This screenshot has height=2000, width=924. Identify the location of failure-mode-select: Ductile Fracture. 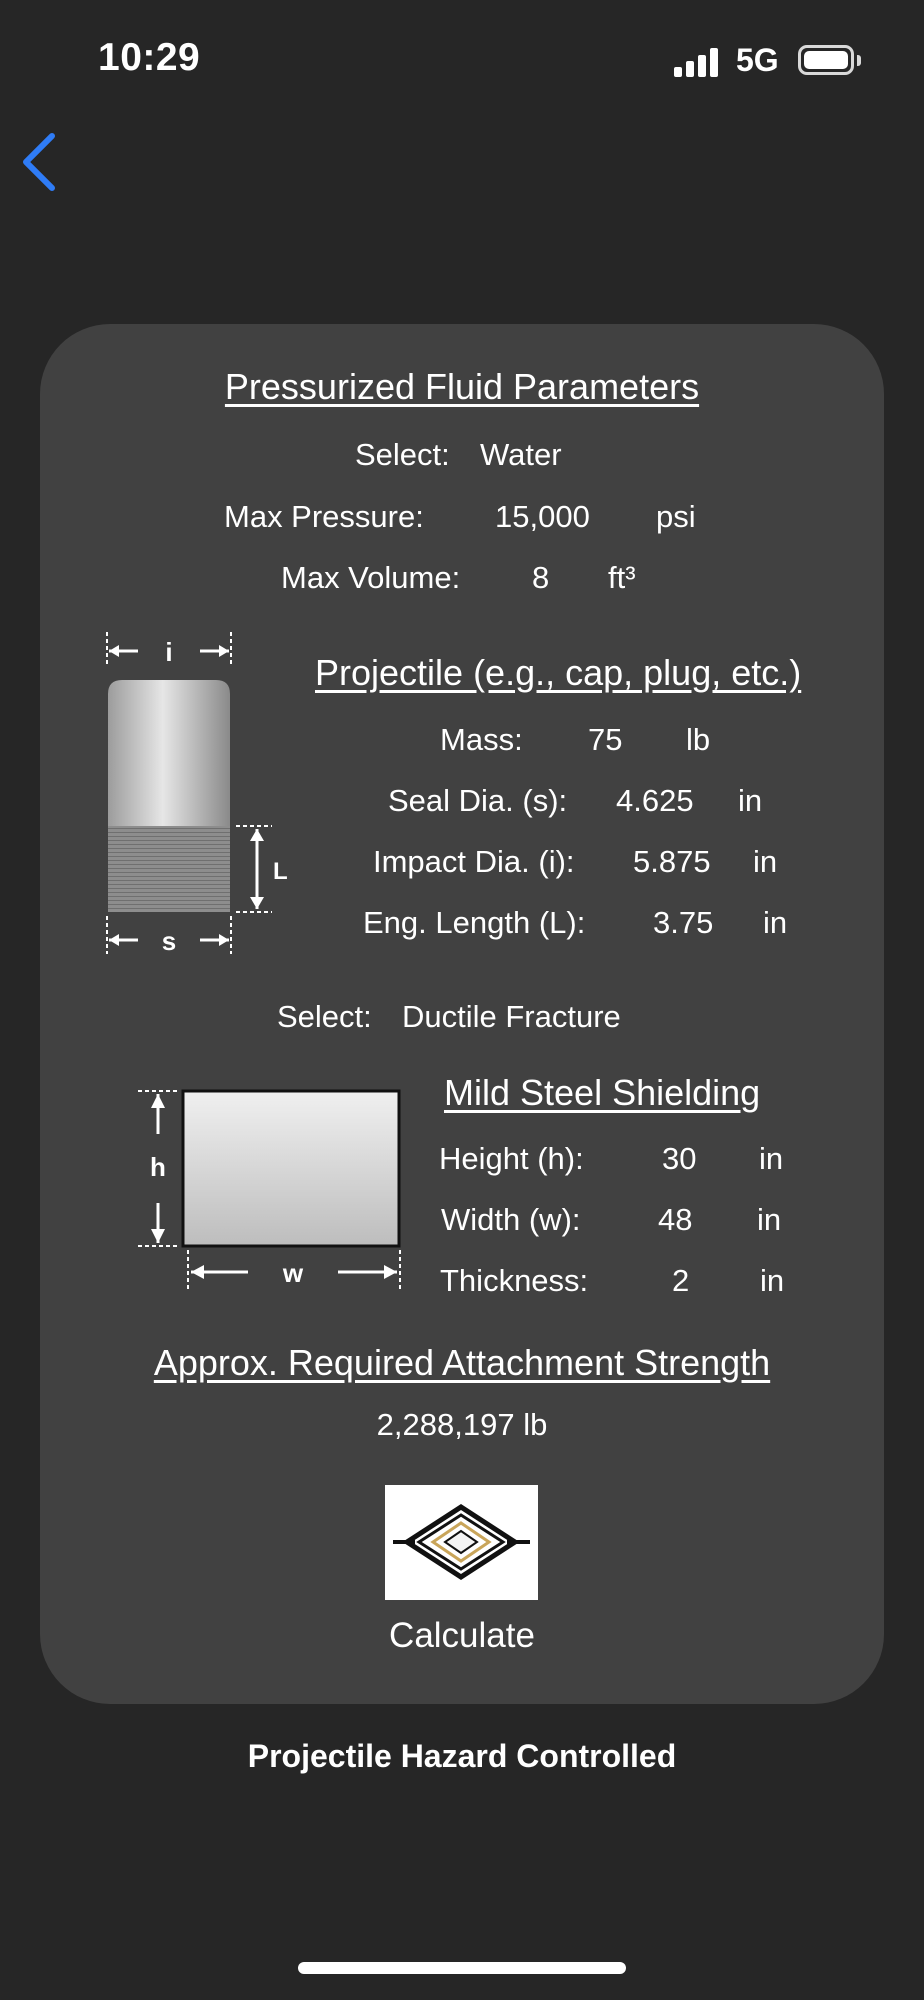
(511, 1017).